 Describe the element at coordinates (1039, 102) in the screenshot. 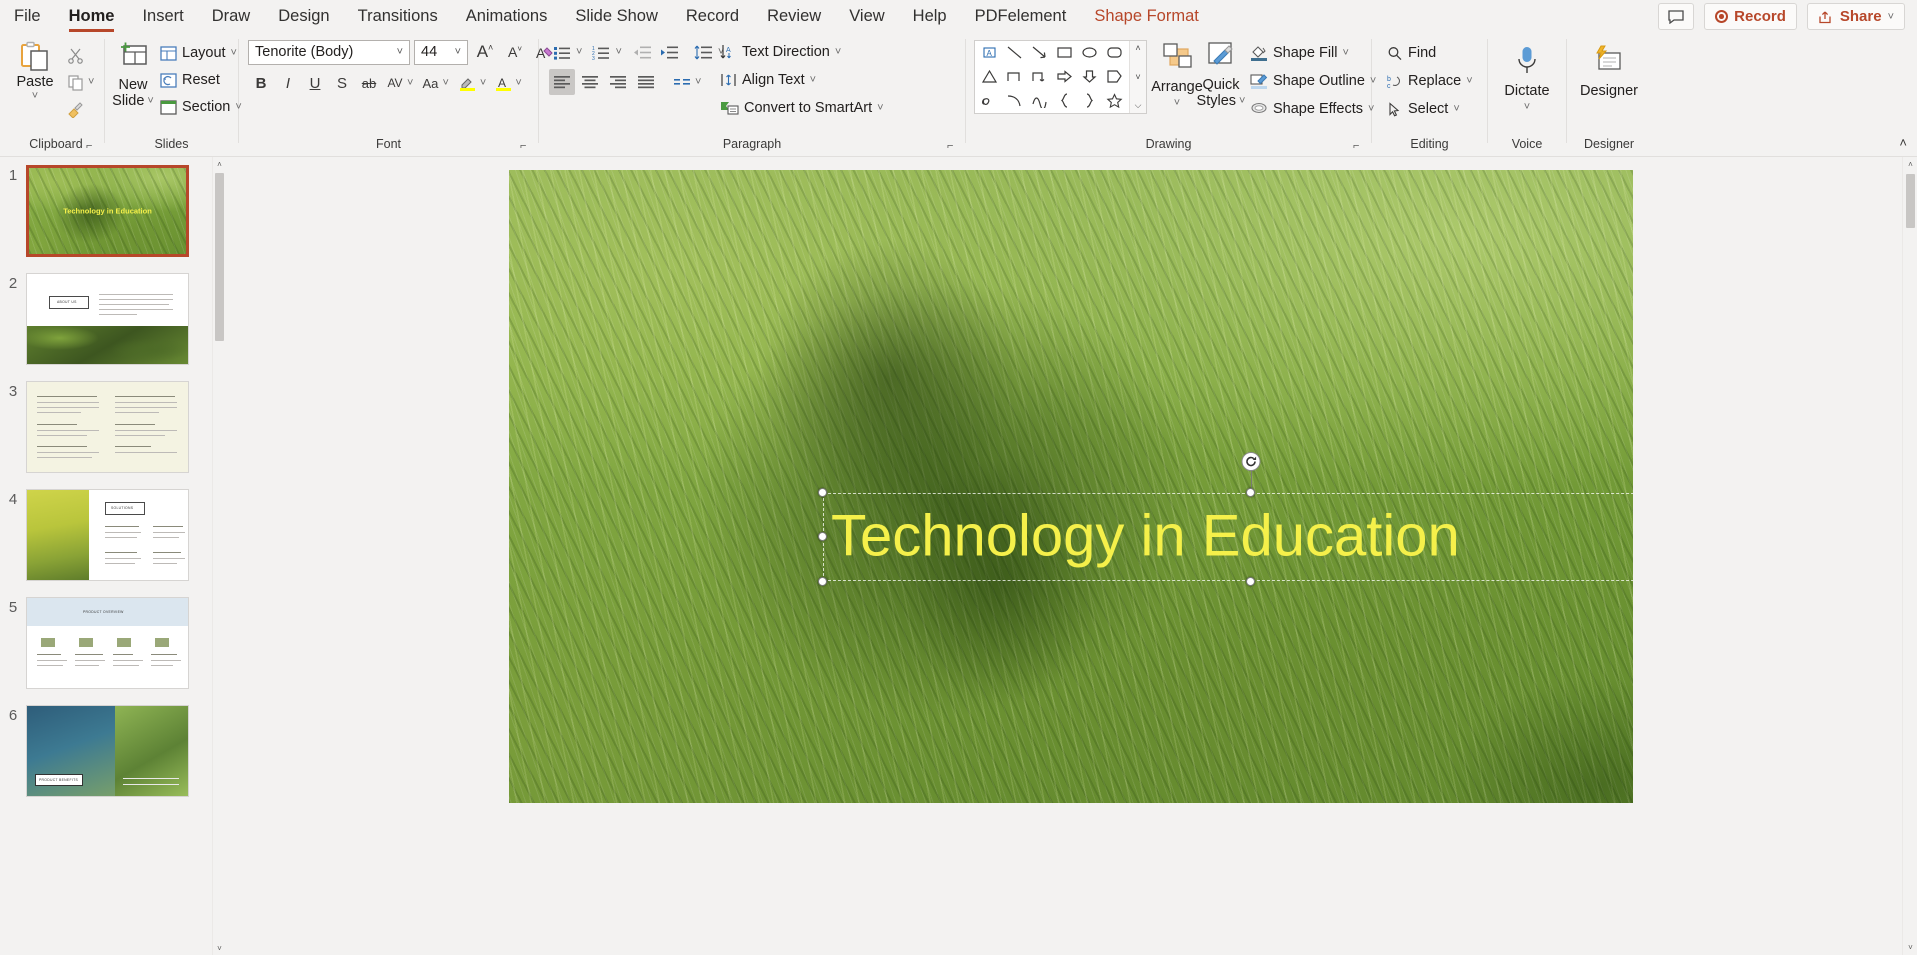

I see `curve-shape` at that location.